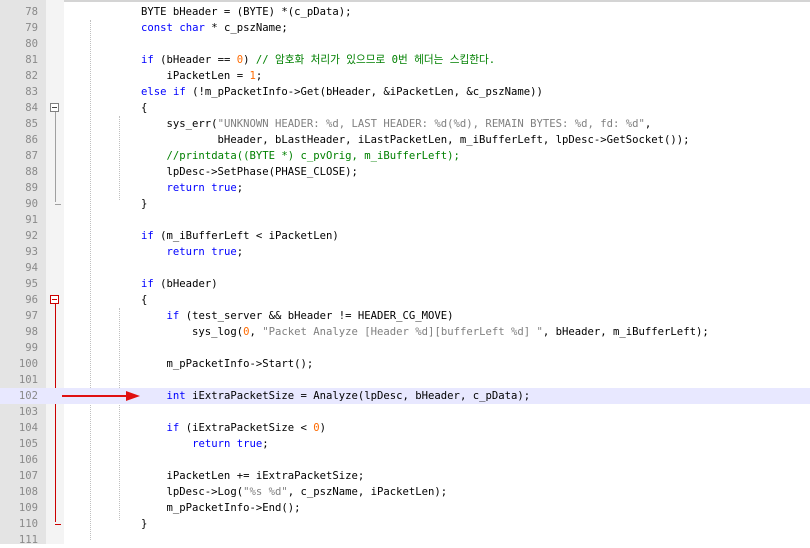 The width and height of the screenshot is (810, 548). Describe the element at coordinates (195, 60) in the screenshot. I see `code-token: (bHeader ==` at that location.